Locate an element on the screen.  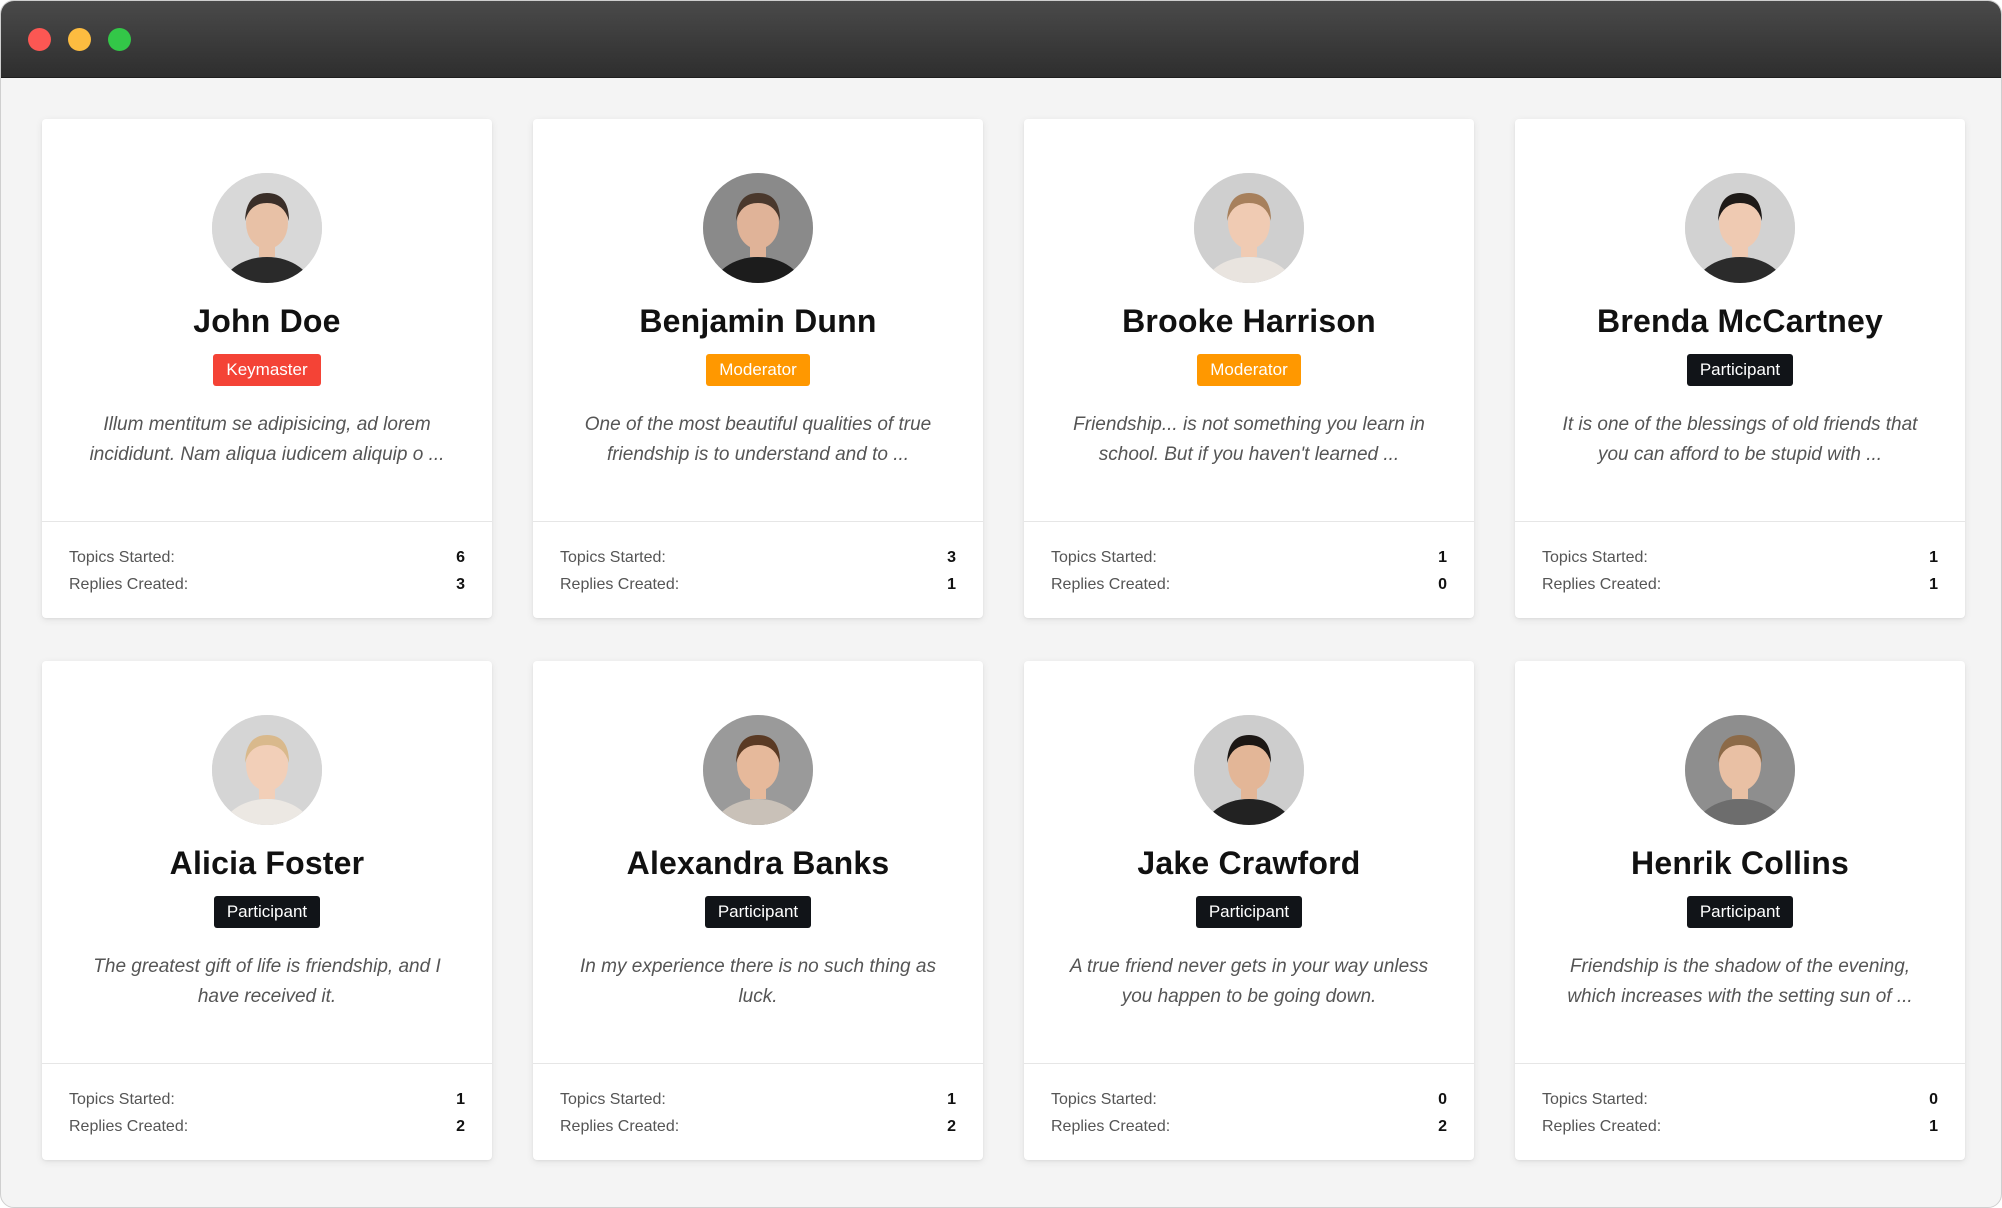
member-stats: Topics Started: 0 Replies Created: 2 is located at coordinates (1249, 1102).